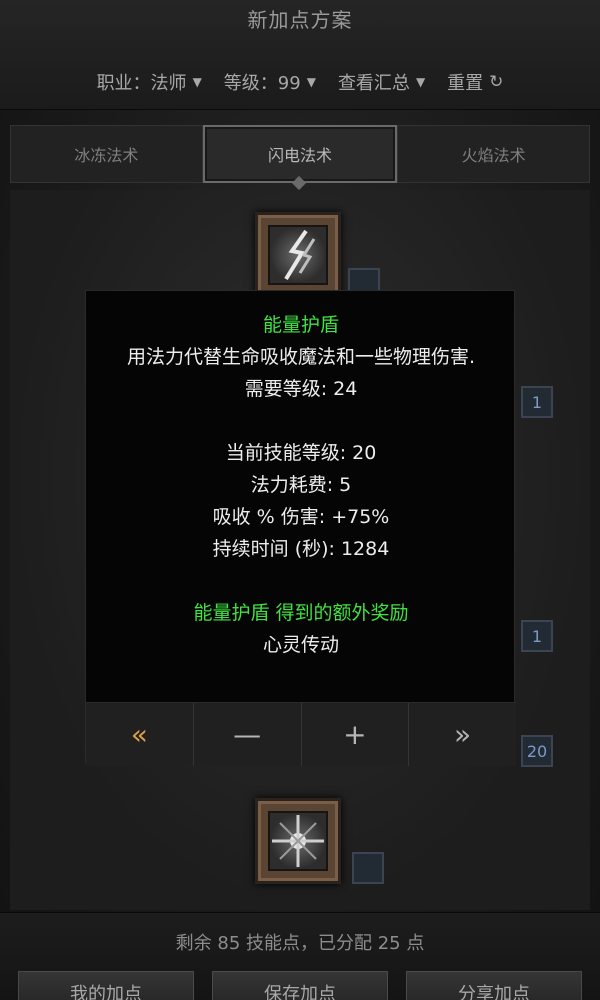 Image resolution: width=600 pixels, height=1000 pixels. I want to click on spark-burst-icon, so click(298, 841).